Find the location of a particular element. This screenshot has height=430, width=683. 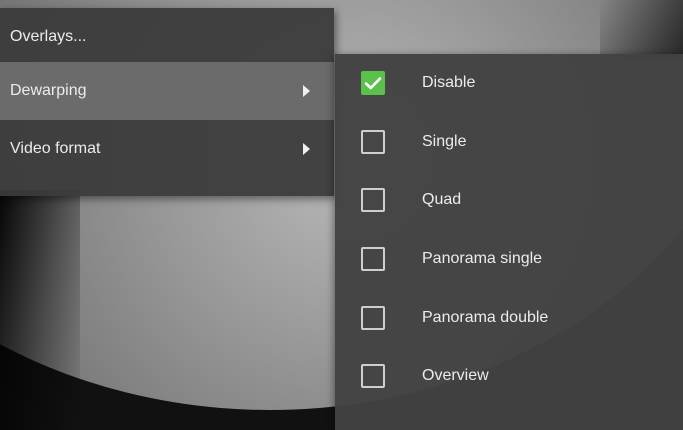

menu-item-video-format: Video format is located at coordinates (167, 149).